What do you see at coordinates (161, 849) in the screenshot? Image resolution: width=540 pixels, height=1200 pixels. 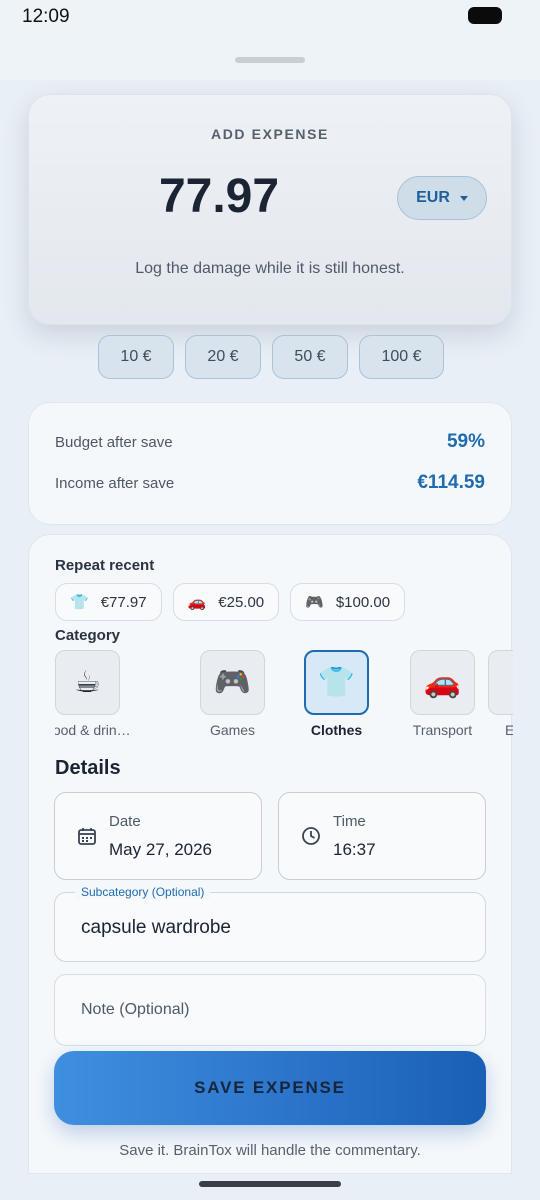 I see `date-value: May 27, 2026` at bounding box center [161, 849].